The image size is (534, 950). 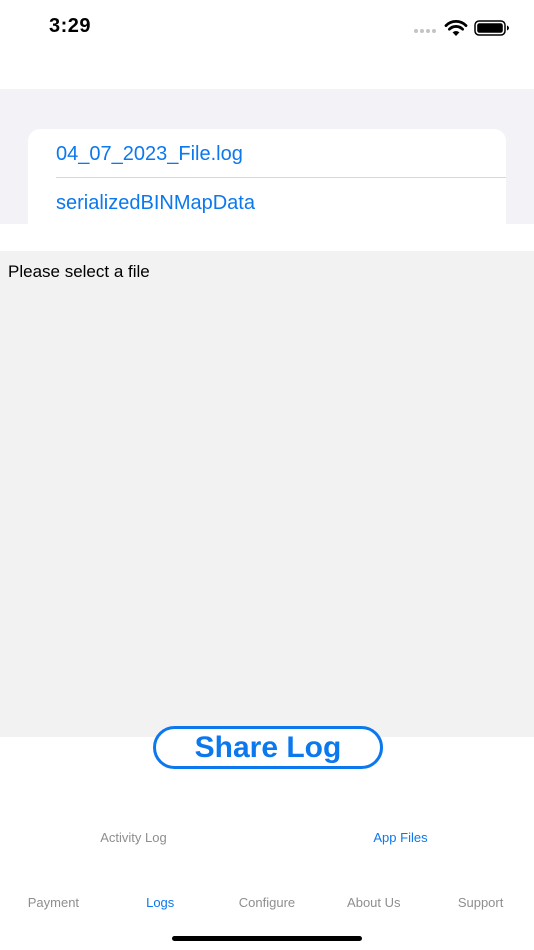 I want to click on log-source-segmented-control: Activity Log App Files, so click(x=267, y=838).